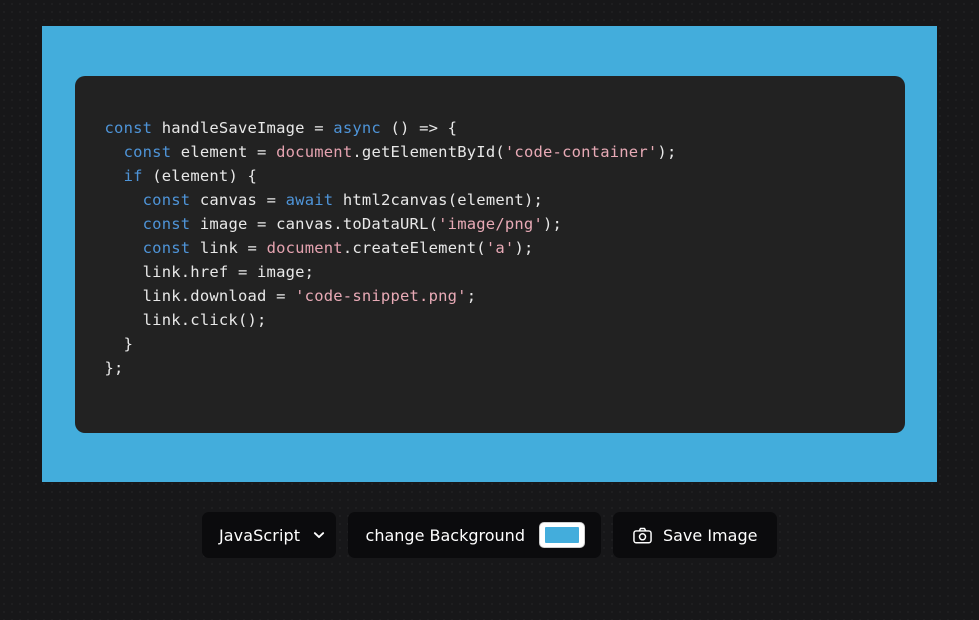  Describe the element at coordinates (500, 247) in the screenshot. I see `code-token: 'a'` at that location.